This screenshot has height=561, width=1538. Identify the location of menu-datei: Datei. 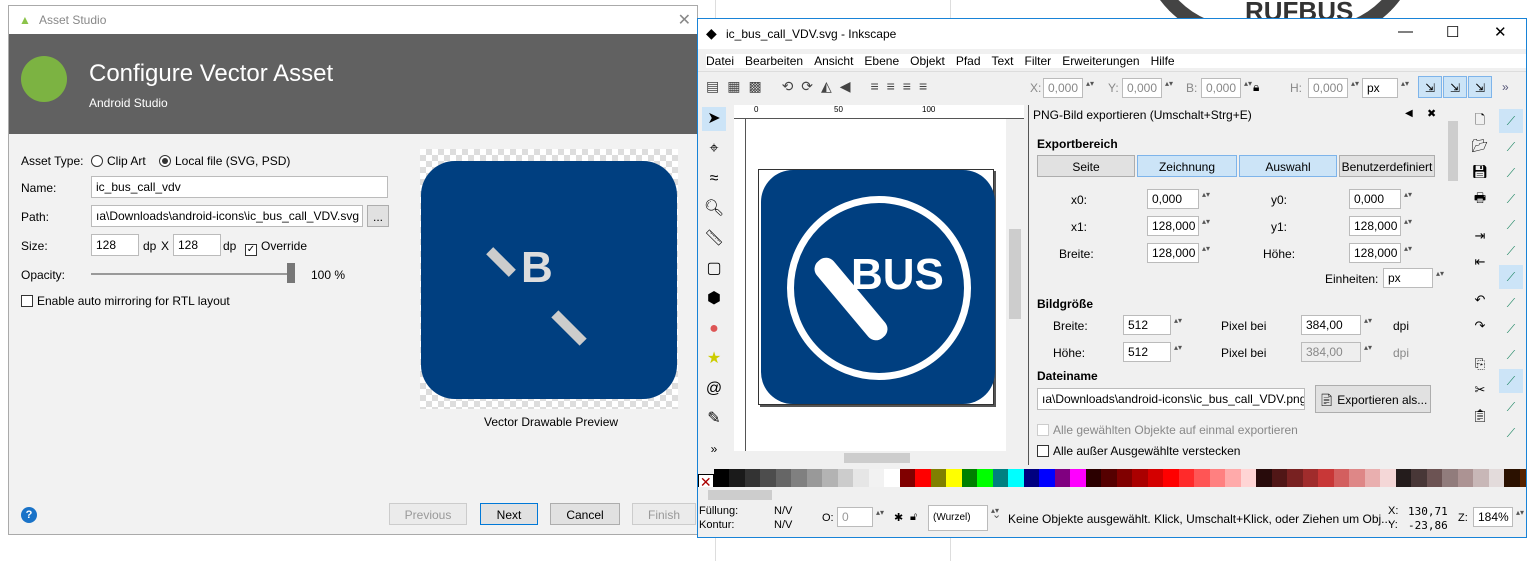
(720, 61).